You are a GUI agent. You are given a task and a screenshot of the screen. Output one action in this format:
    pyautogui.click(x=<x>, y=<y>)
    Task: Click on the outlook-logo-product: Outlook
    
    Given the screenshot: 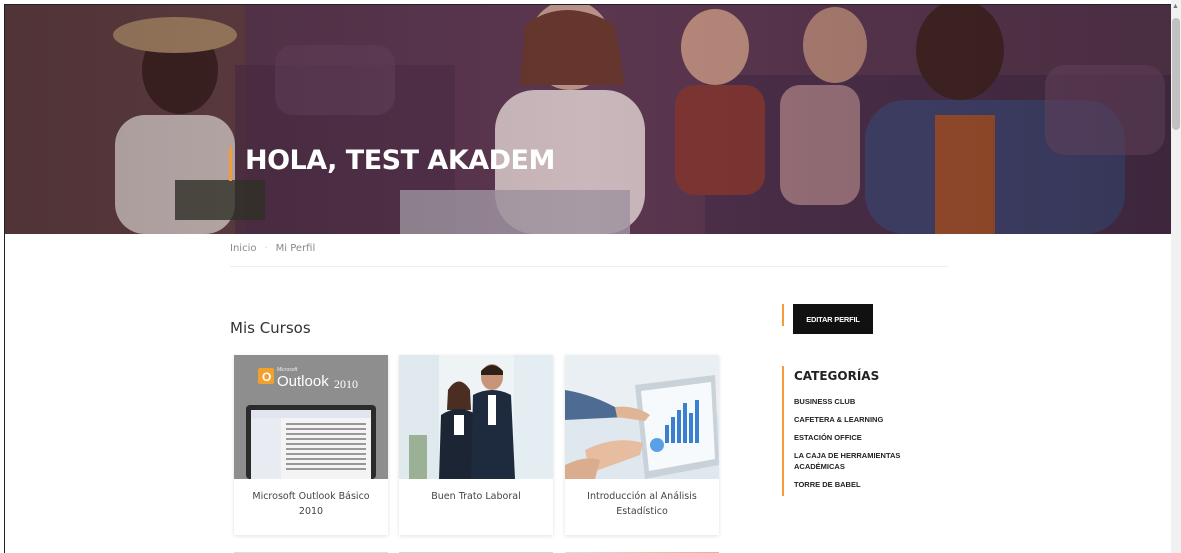 What is the action you would take?
    pyautogui.click(x=303, y=381)
    